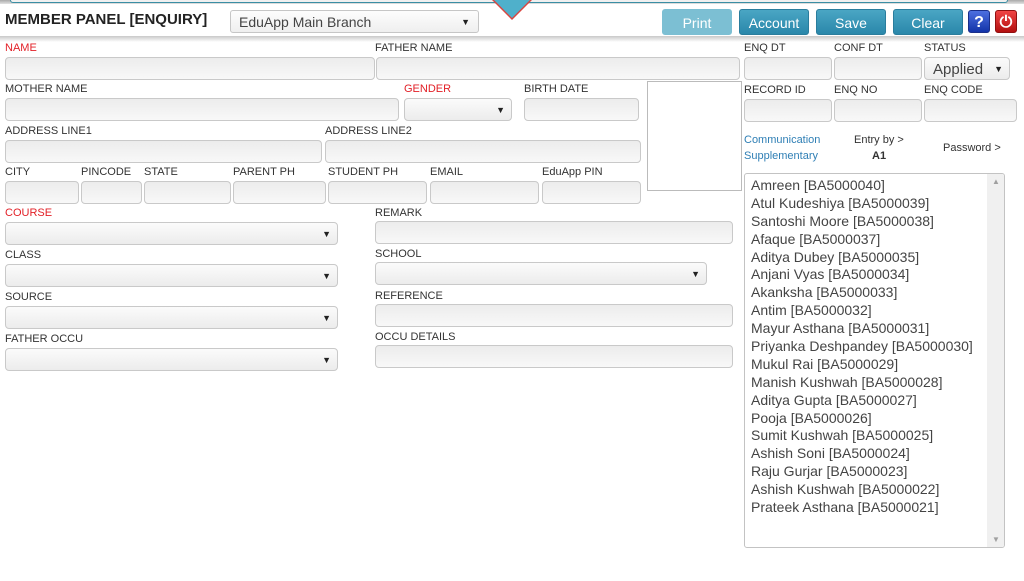  I want to click on reference-input, so click(554, 315).